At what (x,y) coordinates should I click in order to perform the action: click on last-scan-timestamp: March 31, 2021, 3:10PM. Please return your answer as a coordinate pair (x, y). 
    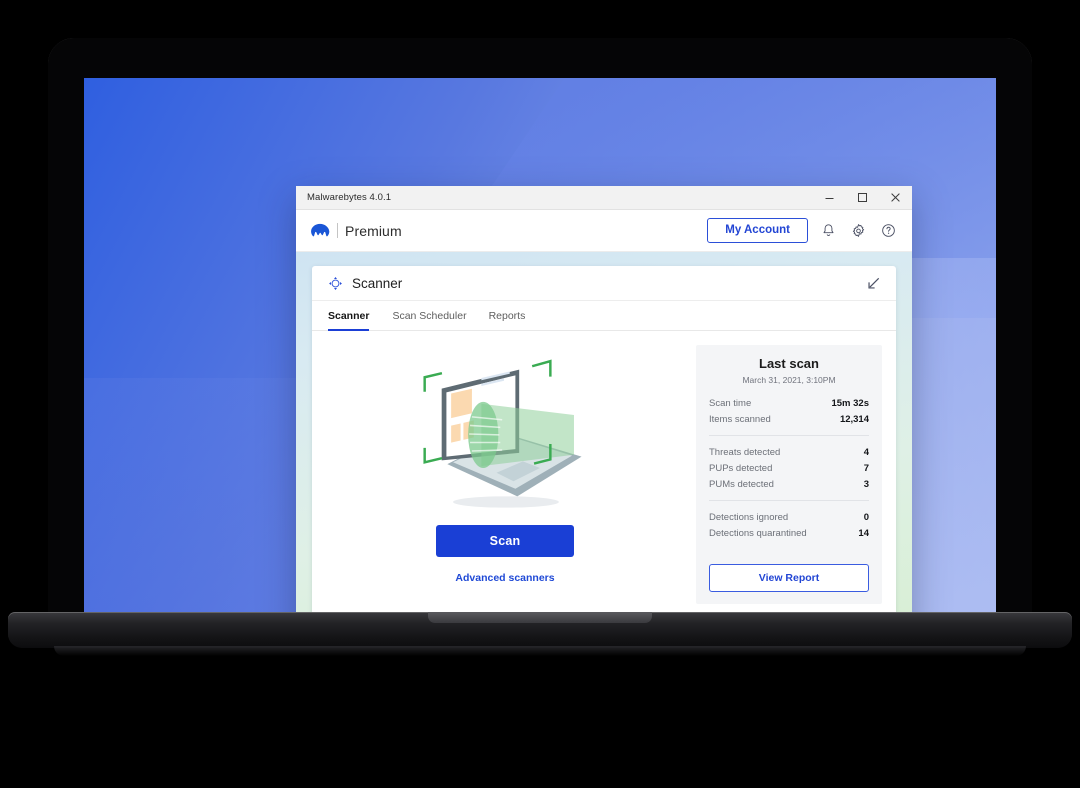
    Looking at the image, I should click on (789, 380).